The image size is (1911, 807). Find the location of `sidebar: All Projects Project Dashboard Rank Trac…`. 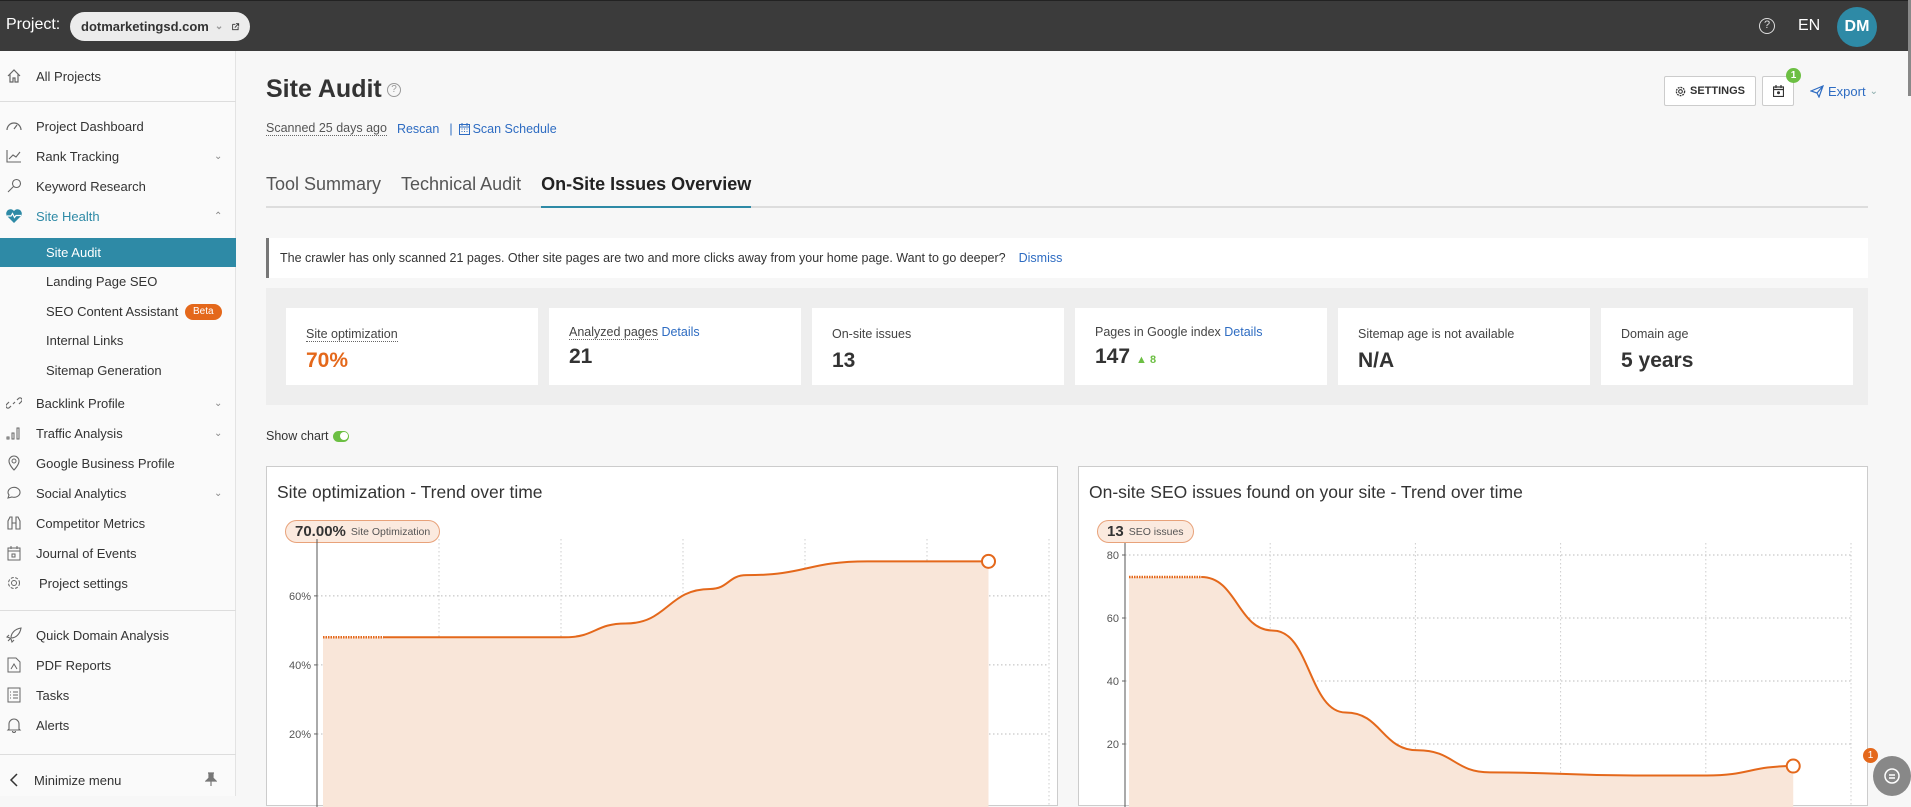

sidebar: All Projects Project Dashboard Rank Trac… is located at coordinates (118, 423).